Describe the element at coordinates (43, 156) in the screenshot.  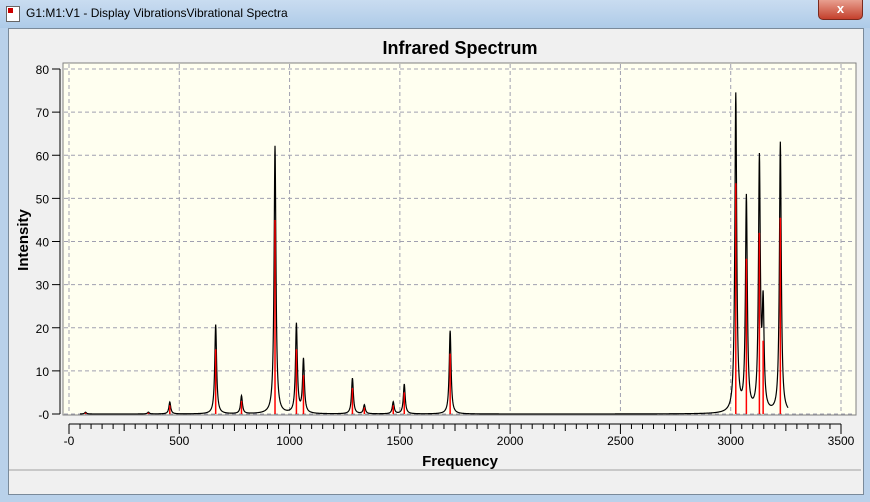
I see `y-tick-label: 60` at that location.